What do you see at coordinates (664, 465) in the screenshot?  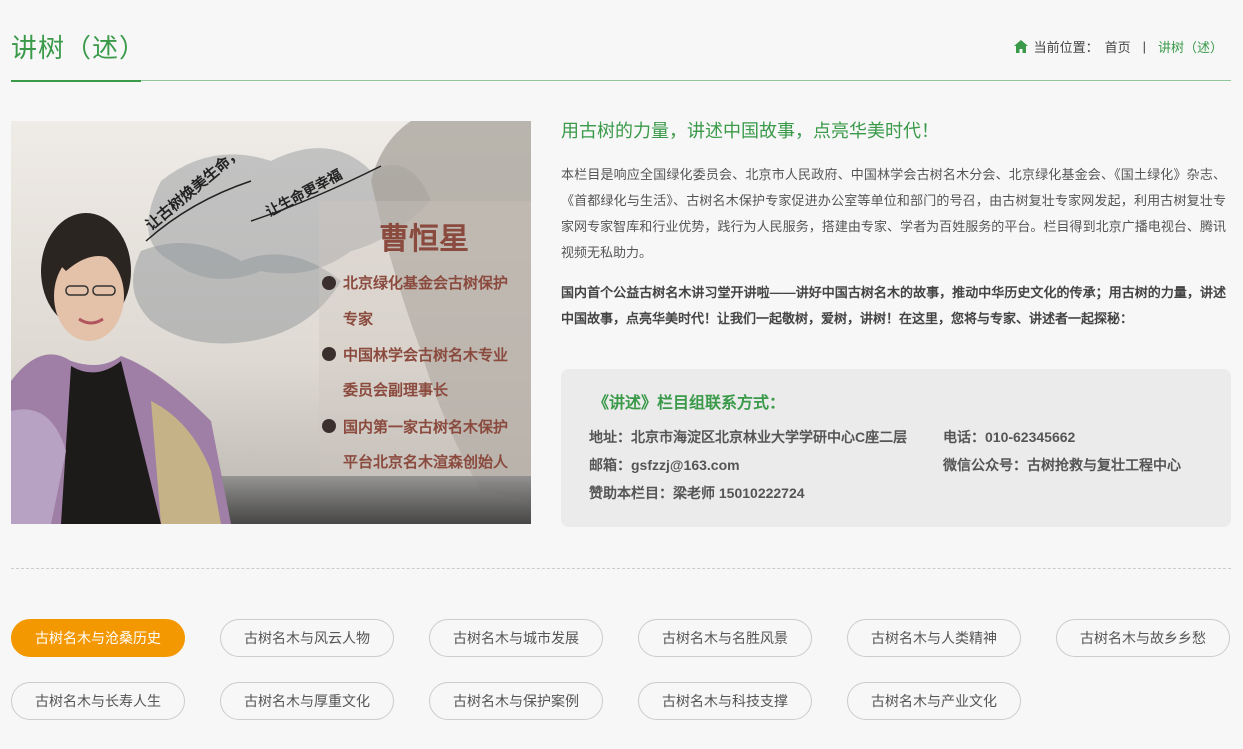 I see `contact-email: 邮箱：gsfzzj@163.com` at bounding box center [664, 465].